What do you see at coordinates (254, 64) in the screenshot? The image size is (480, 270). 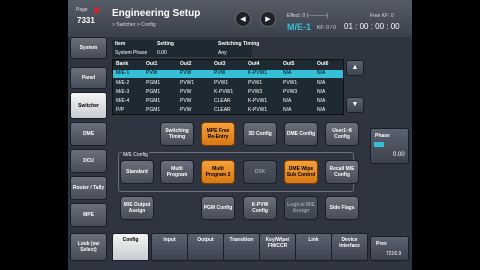 I see `col-header: Out4` at bounding box center [254, 64].